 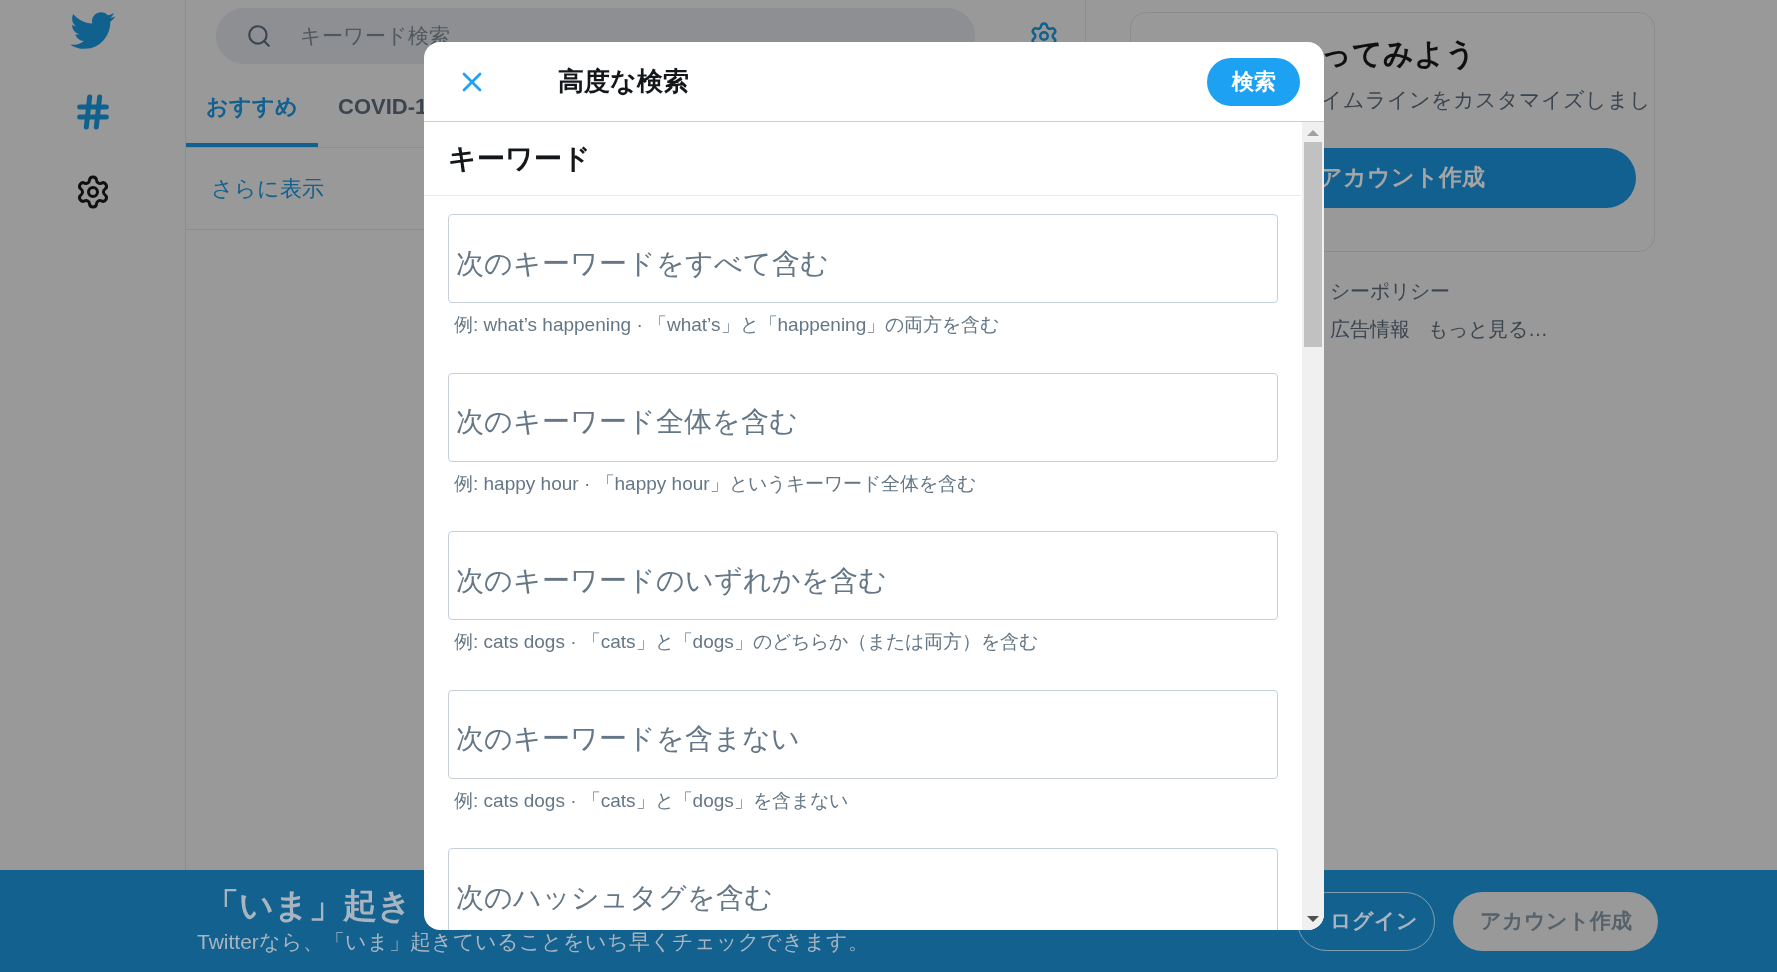 What do you see at coordinates (1553, 291) in the screenshot?
I see `footer-link: シーポリシー` at bounding box center [1553, 291].